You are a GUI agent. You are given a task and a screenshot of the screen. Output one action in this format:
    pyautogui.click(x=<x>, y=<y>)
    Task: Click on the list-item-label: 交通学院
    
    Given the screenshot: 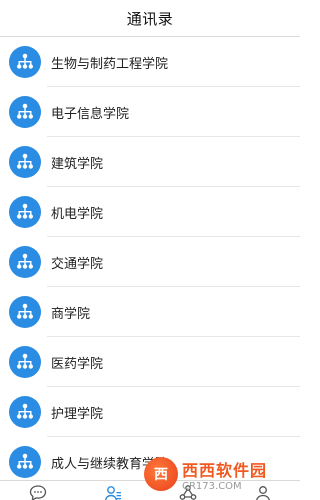 What is the action you would take?
    pyautogui.click(x=77, y=264)
    